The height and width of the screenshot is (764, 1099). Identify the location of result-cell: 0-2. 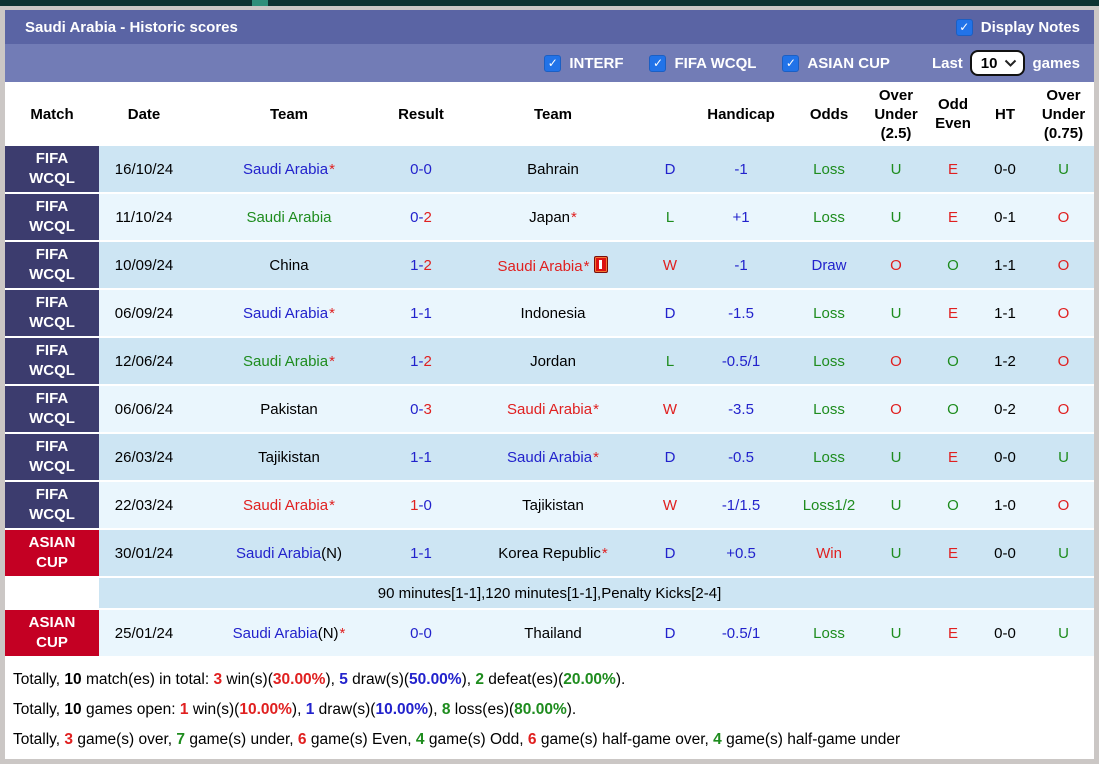
(421, 218).